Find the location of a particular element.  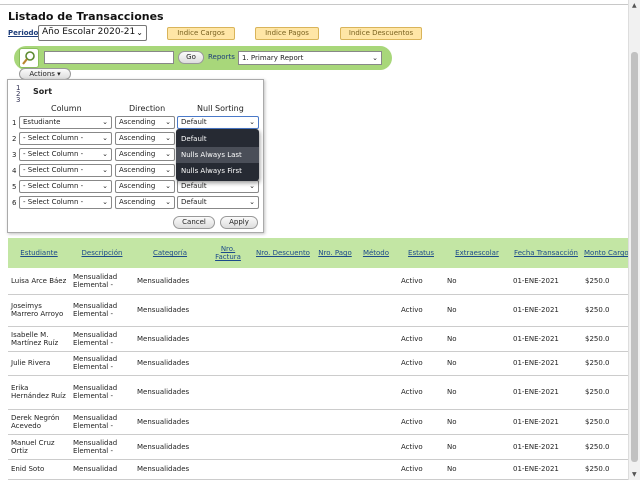

row-number: 5 is located at coordinates (14, 187).